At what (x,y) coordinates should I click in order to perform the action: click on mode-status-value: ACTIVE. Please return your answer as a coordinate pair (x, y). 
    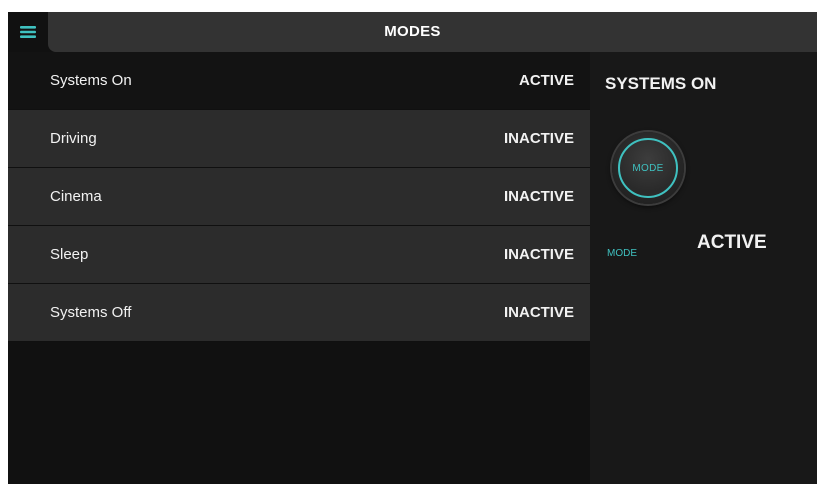
    Looking at the image, I should click on (732, 242).